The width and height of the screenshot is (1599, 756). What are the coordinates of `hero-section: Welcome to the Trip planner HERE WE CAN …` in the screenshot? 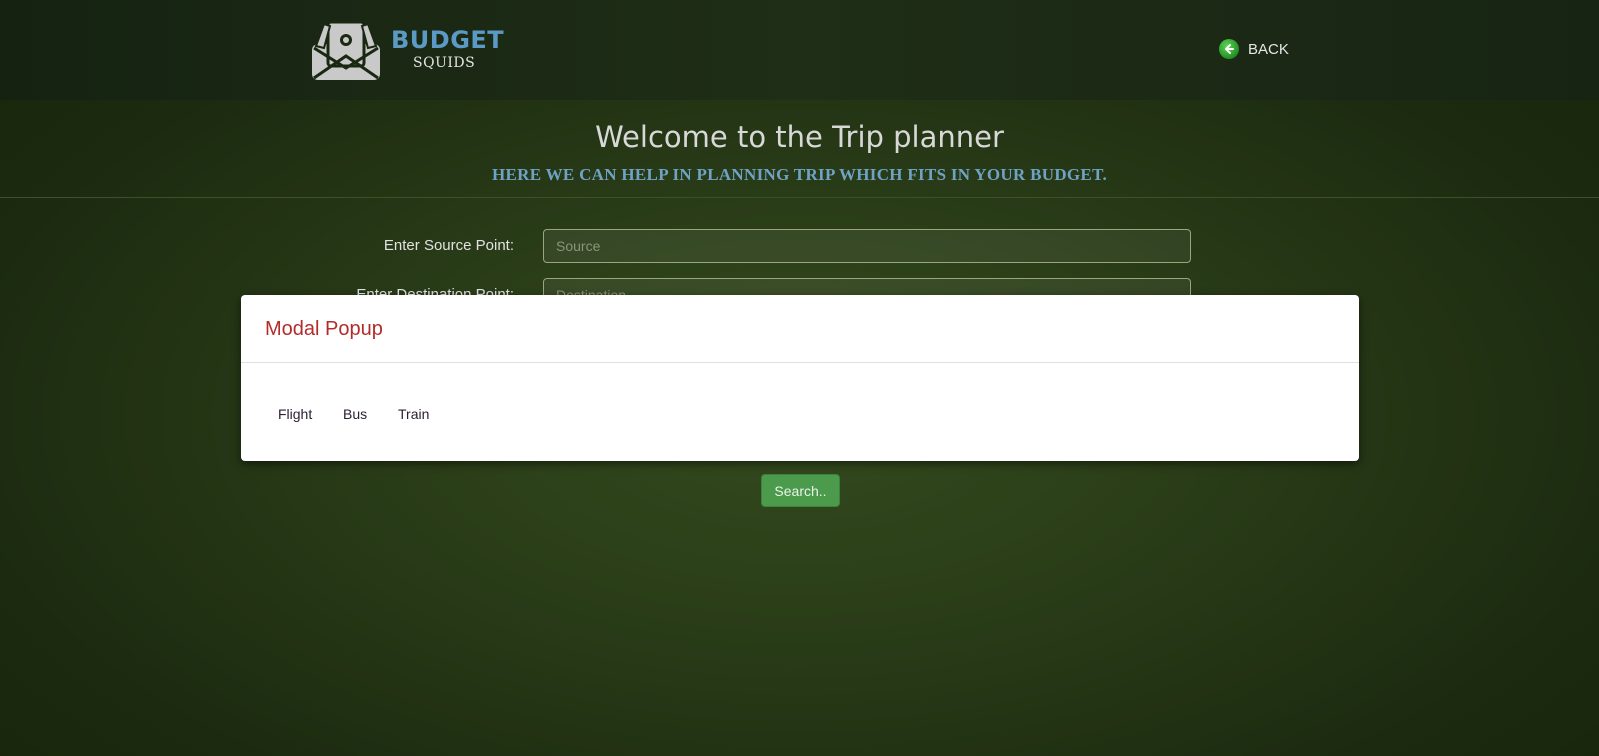 It's located at (799, 149).